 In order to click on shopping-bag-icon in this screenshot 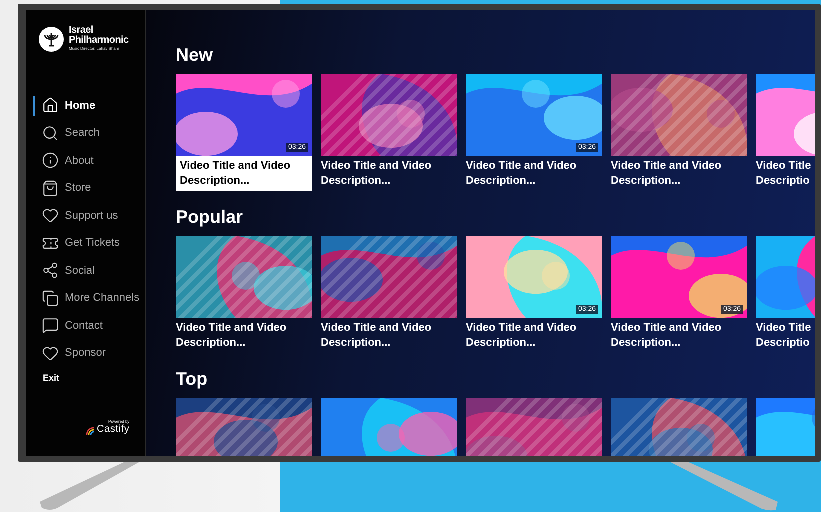, I will do `click(50, 188)`.